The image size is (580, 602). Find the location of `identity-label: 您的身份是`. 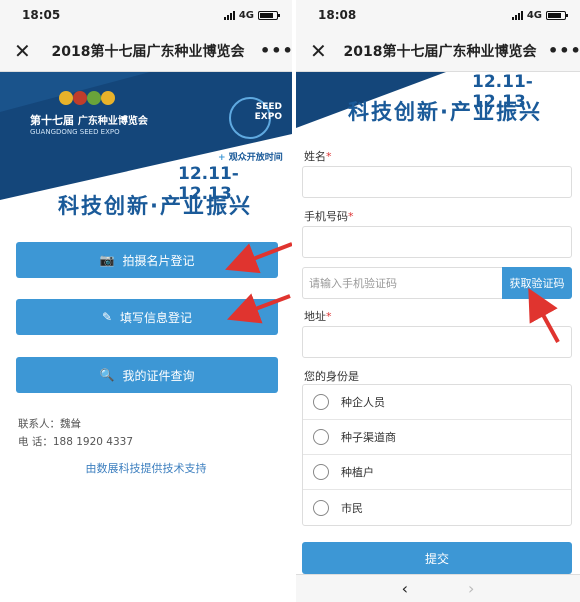

identity-label: 您的身份是 is located at coordinates (331, 376).